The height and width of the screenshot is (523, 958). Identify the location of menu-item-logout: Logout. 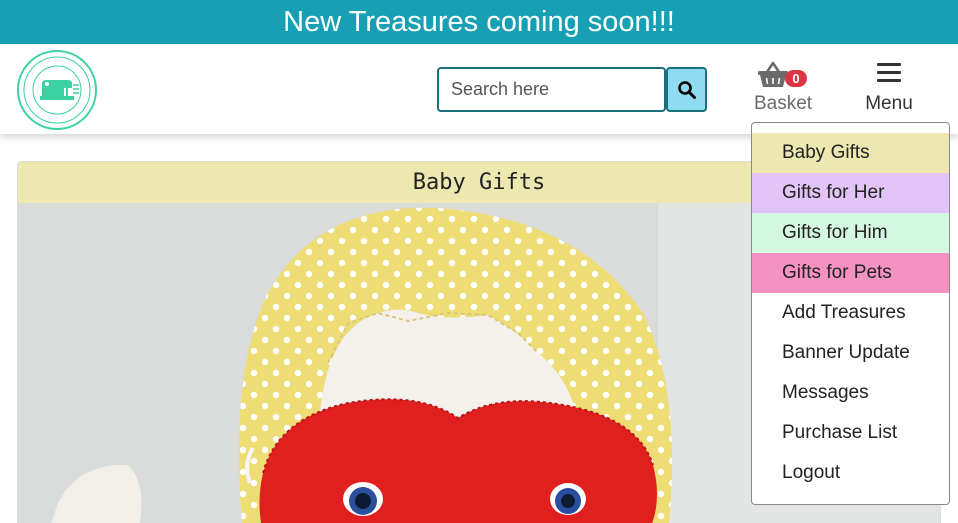
(850, 473).